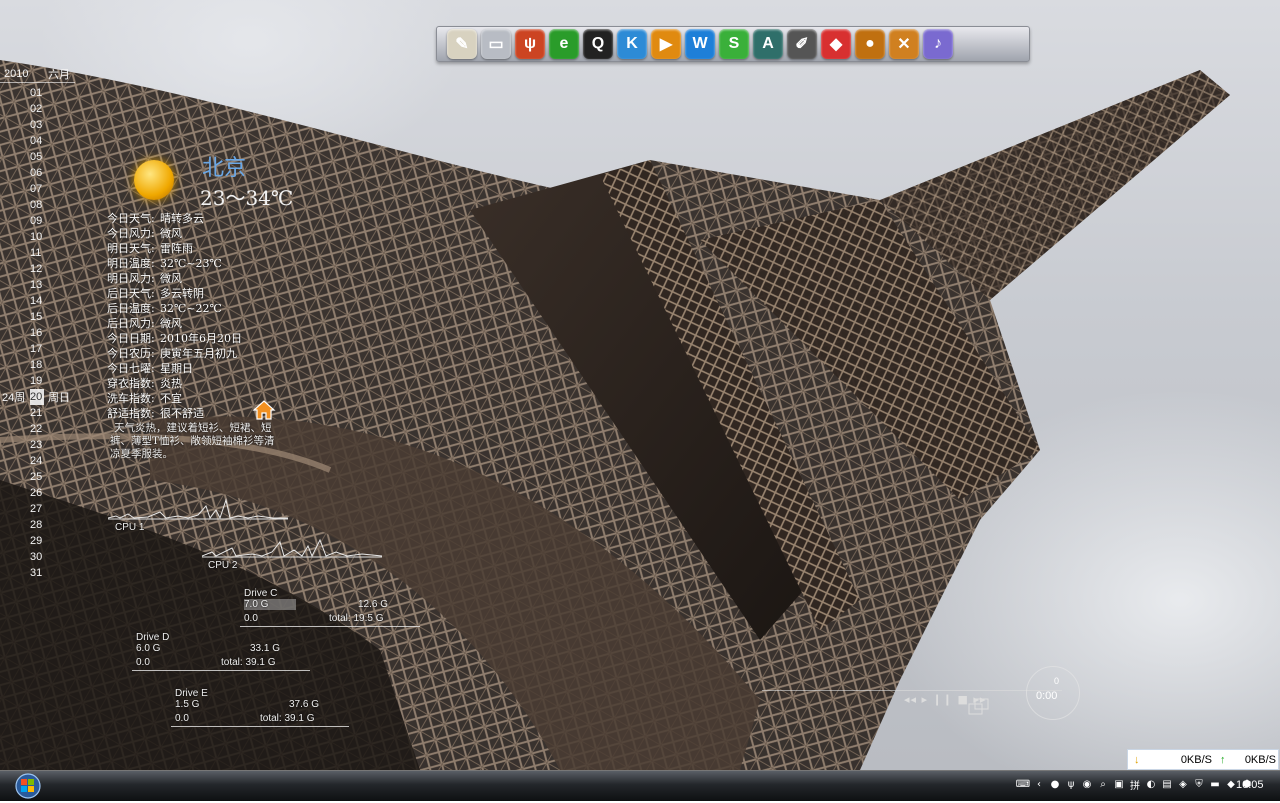  Describe the element at coordinates (37, 429) in the screenshot. I see `calendar-day: 22` at that location.